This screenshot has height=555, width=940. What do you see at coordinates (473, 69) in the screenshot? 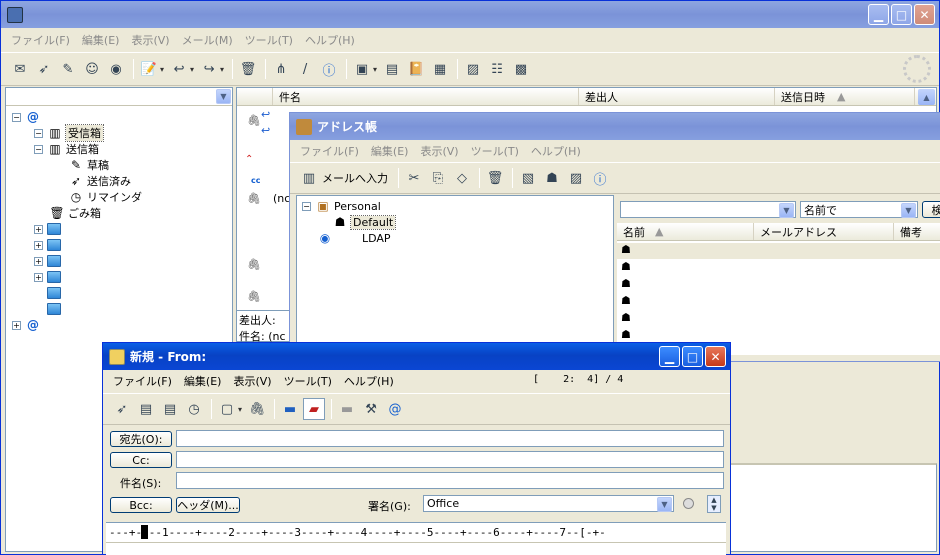
I see `new-folder-icon: ▨` at bounding box center [473, 69].